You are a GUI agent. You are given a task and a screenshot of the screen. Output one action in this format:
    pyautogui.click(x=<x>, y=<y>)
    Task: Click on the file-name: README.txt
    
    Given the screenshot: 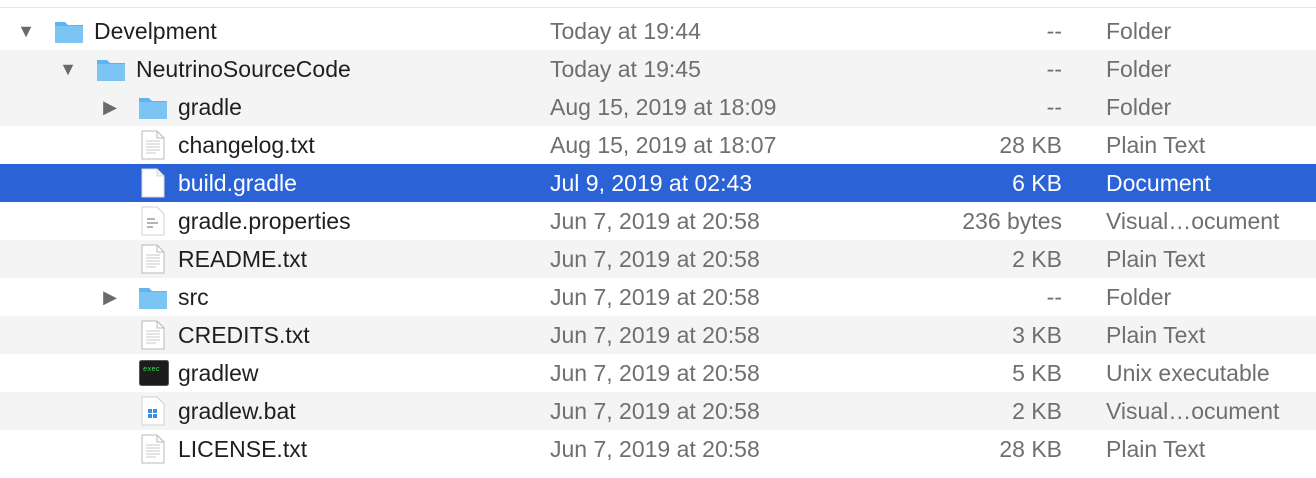 What is the action you would take?
    pyautogui.click(x=243, y=259)
    